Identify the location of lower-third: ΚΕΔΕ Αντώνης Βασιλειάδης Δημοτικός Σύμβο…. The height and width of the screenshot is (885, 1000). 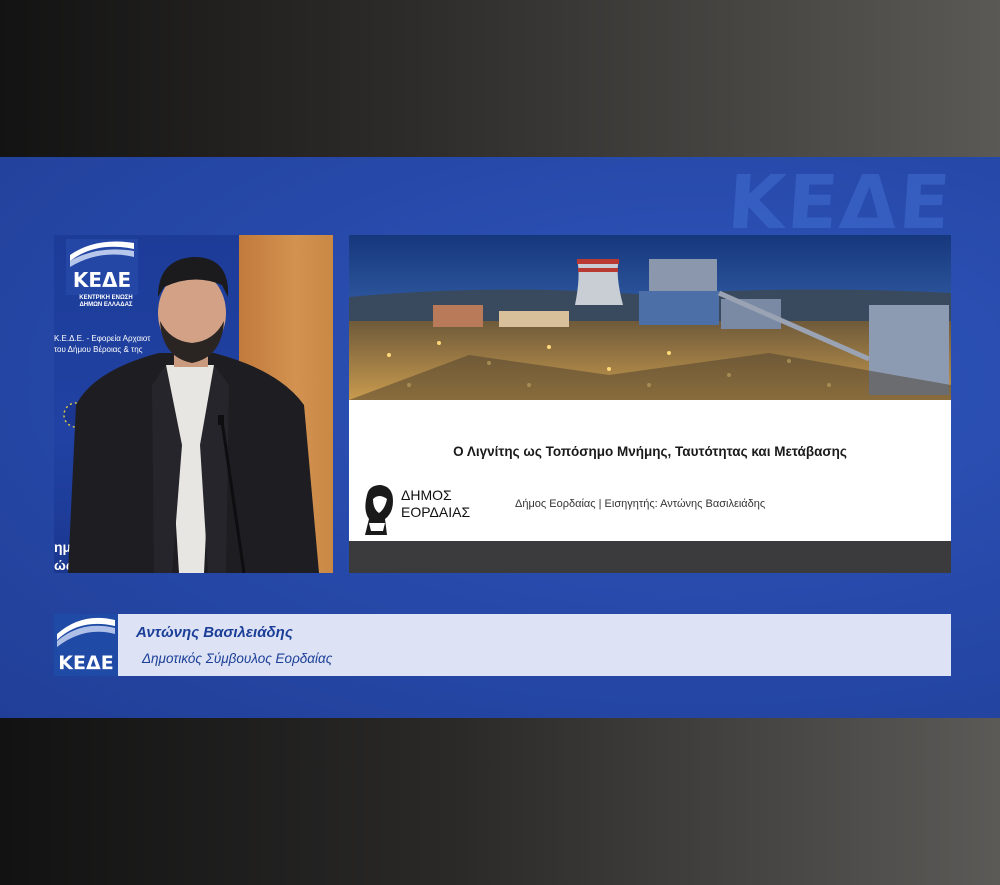
(502, 645).